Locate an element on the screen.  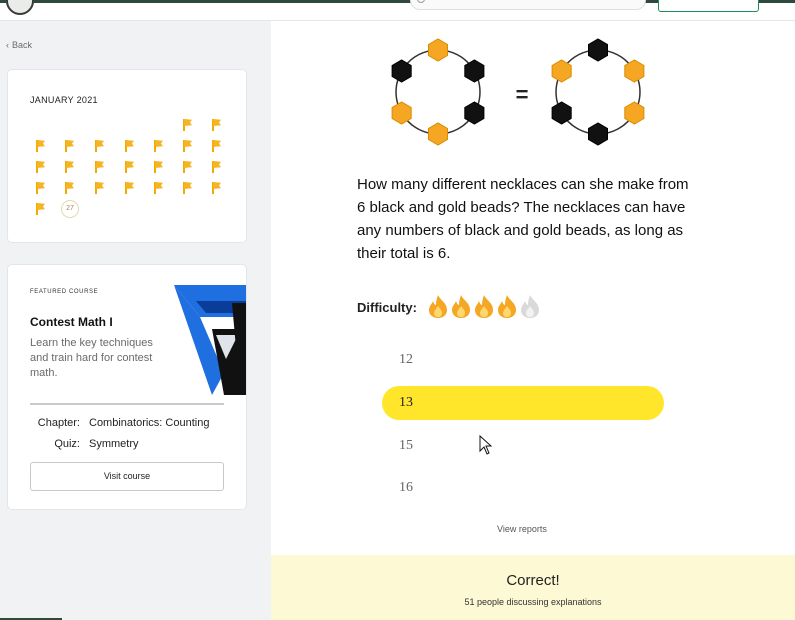
difficulty-flames is located at coordinates (484, 306).